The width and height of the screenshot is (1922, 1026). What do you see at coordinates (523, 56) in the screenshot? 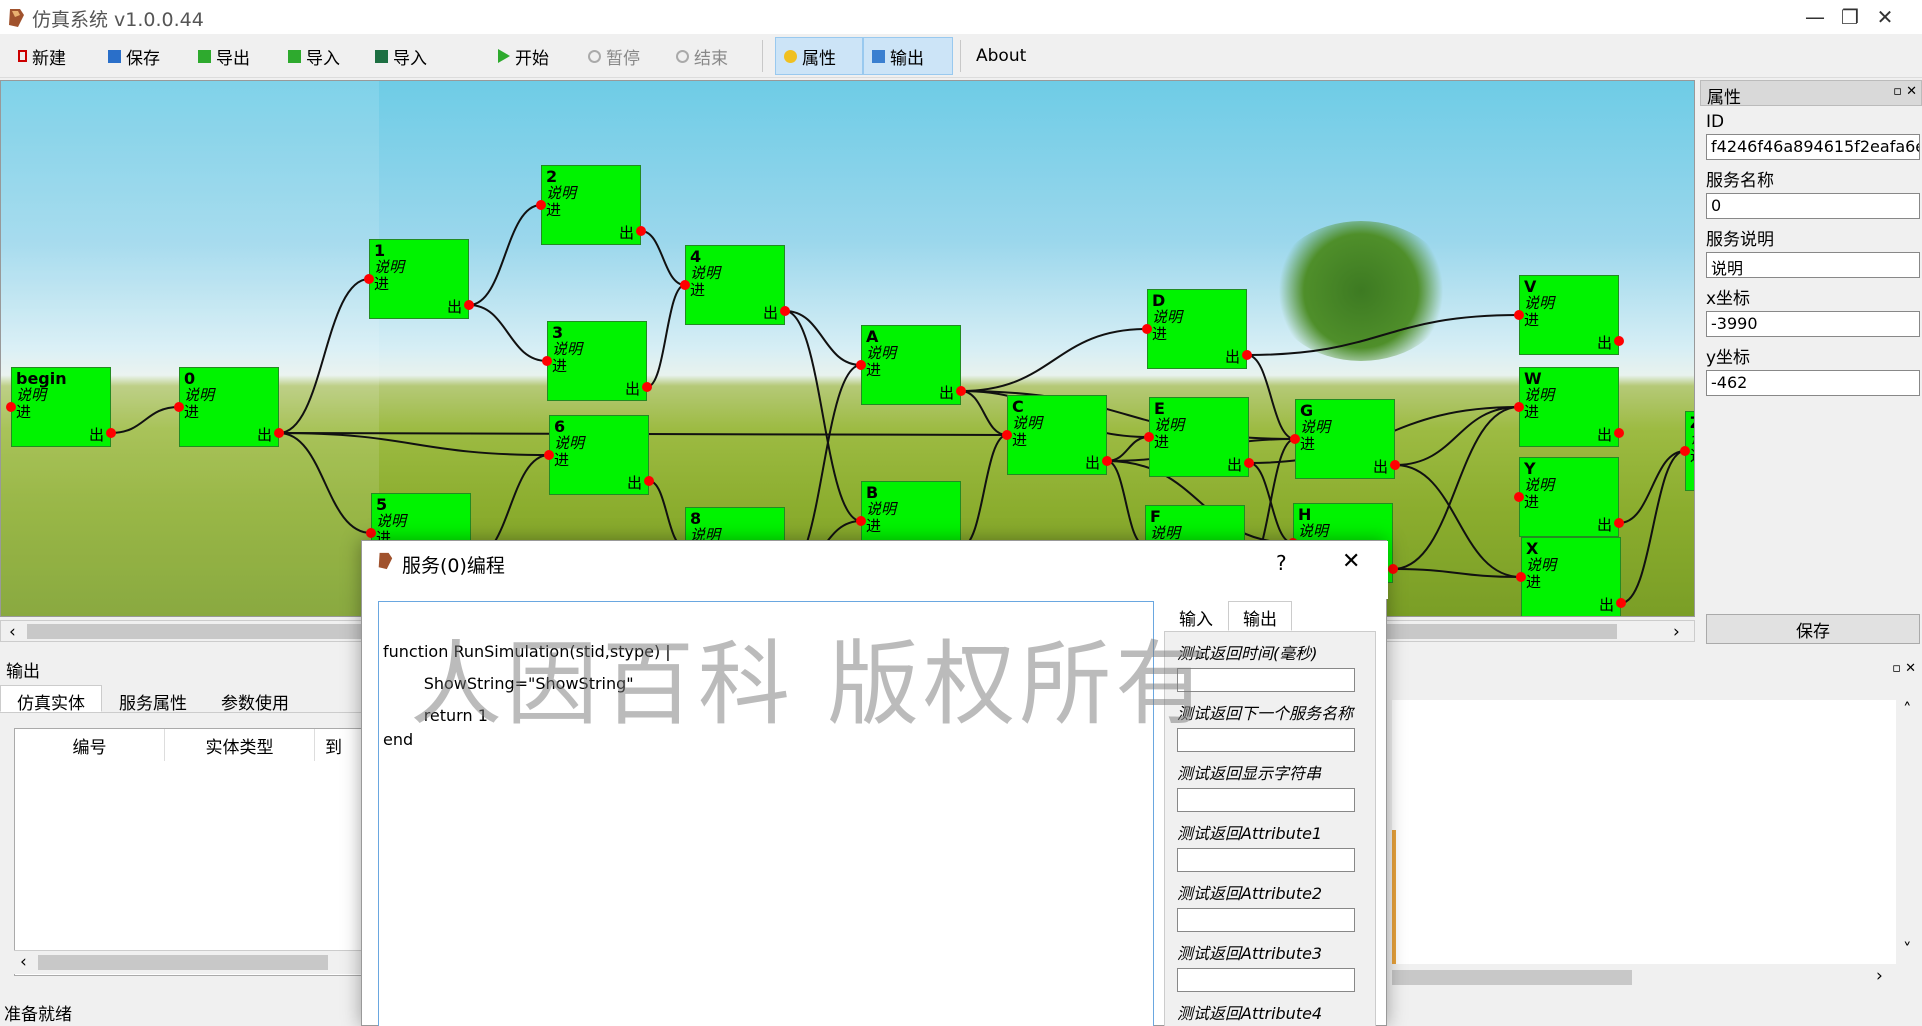
I see `start-button: 开始` at bounding box center [523, 56].